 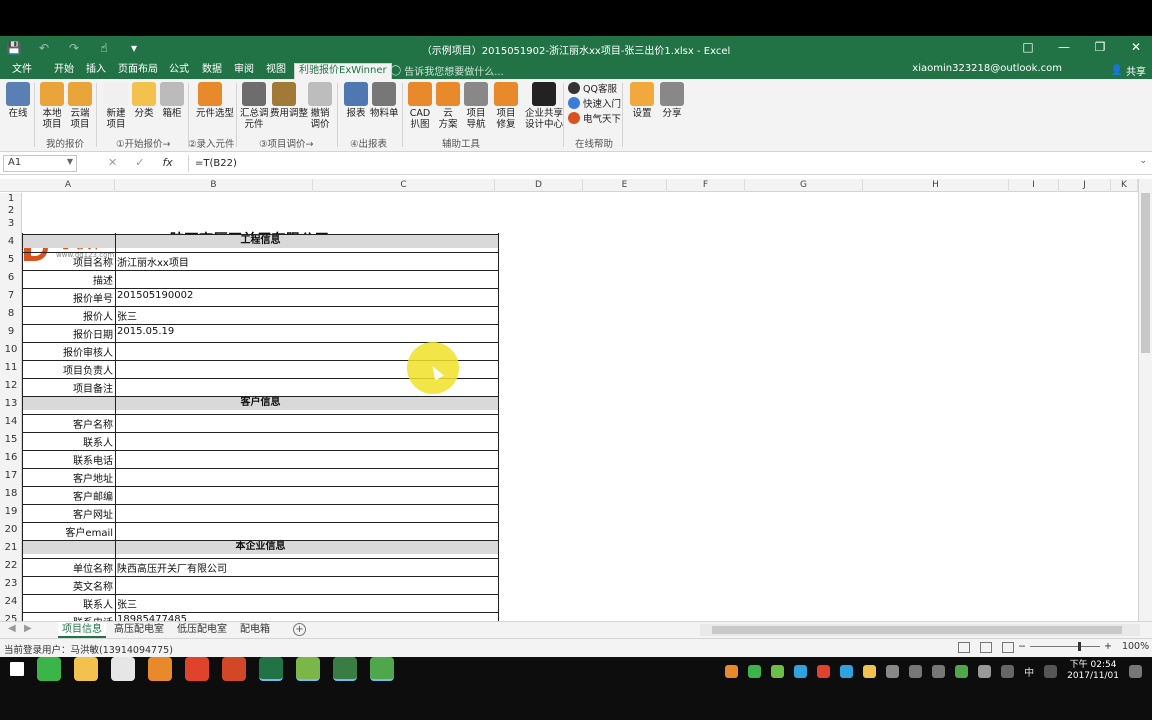 What do you see at coordinates (1008, 671) in the screenshot?
I see `keyboard-icon` at bounding box center [1008, 671].